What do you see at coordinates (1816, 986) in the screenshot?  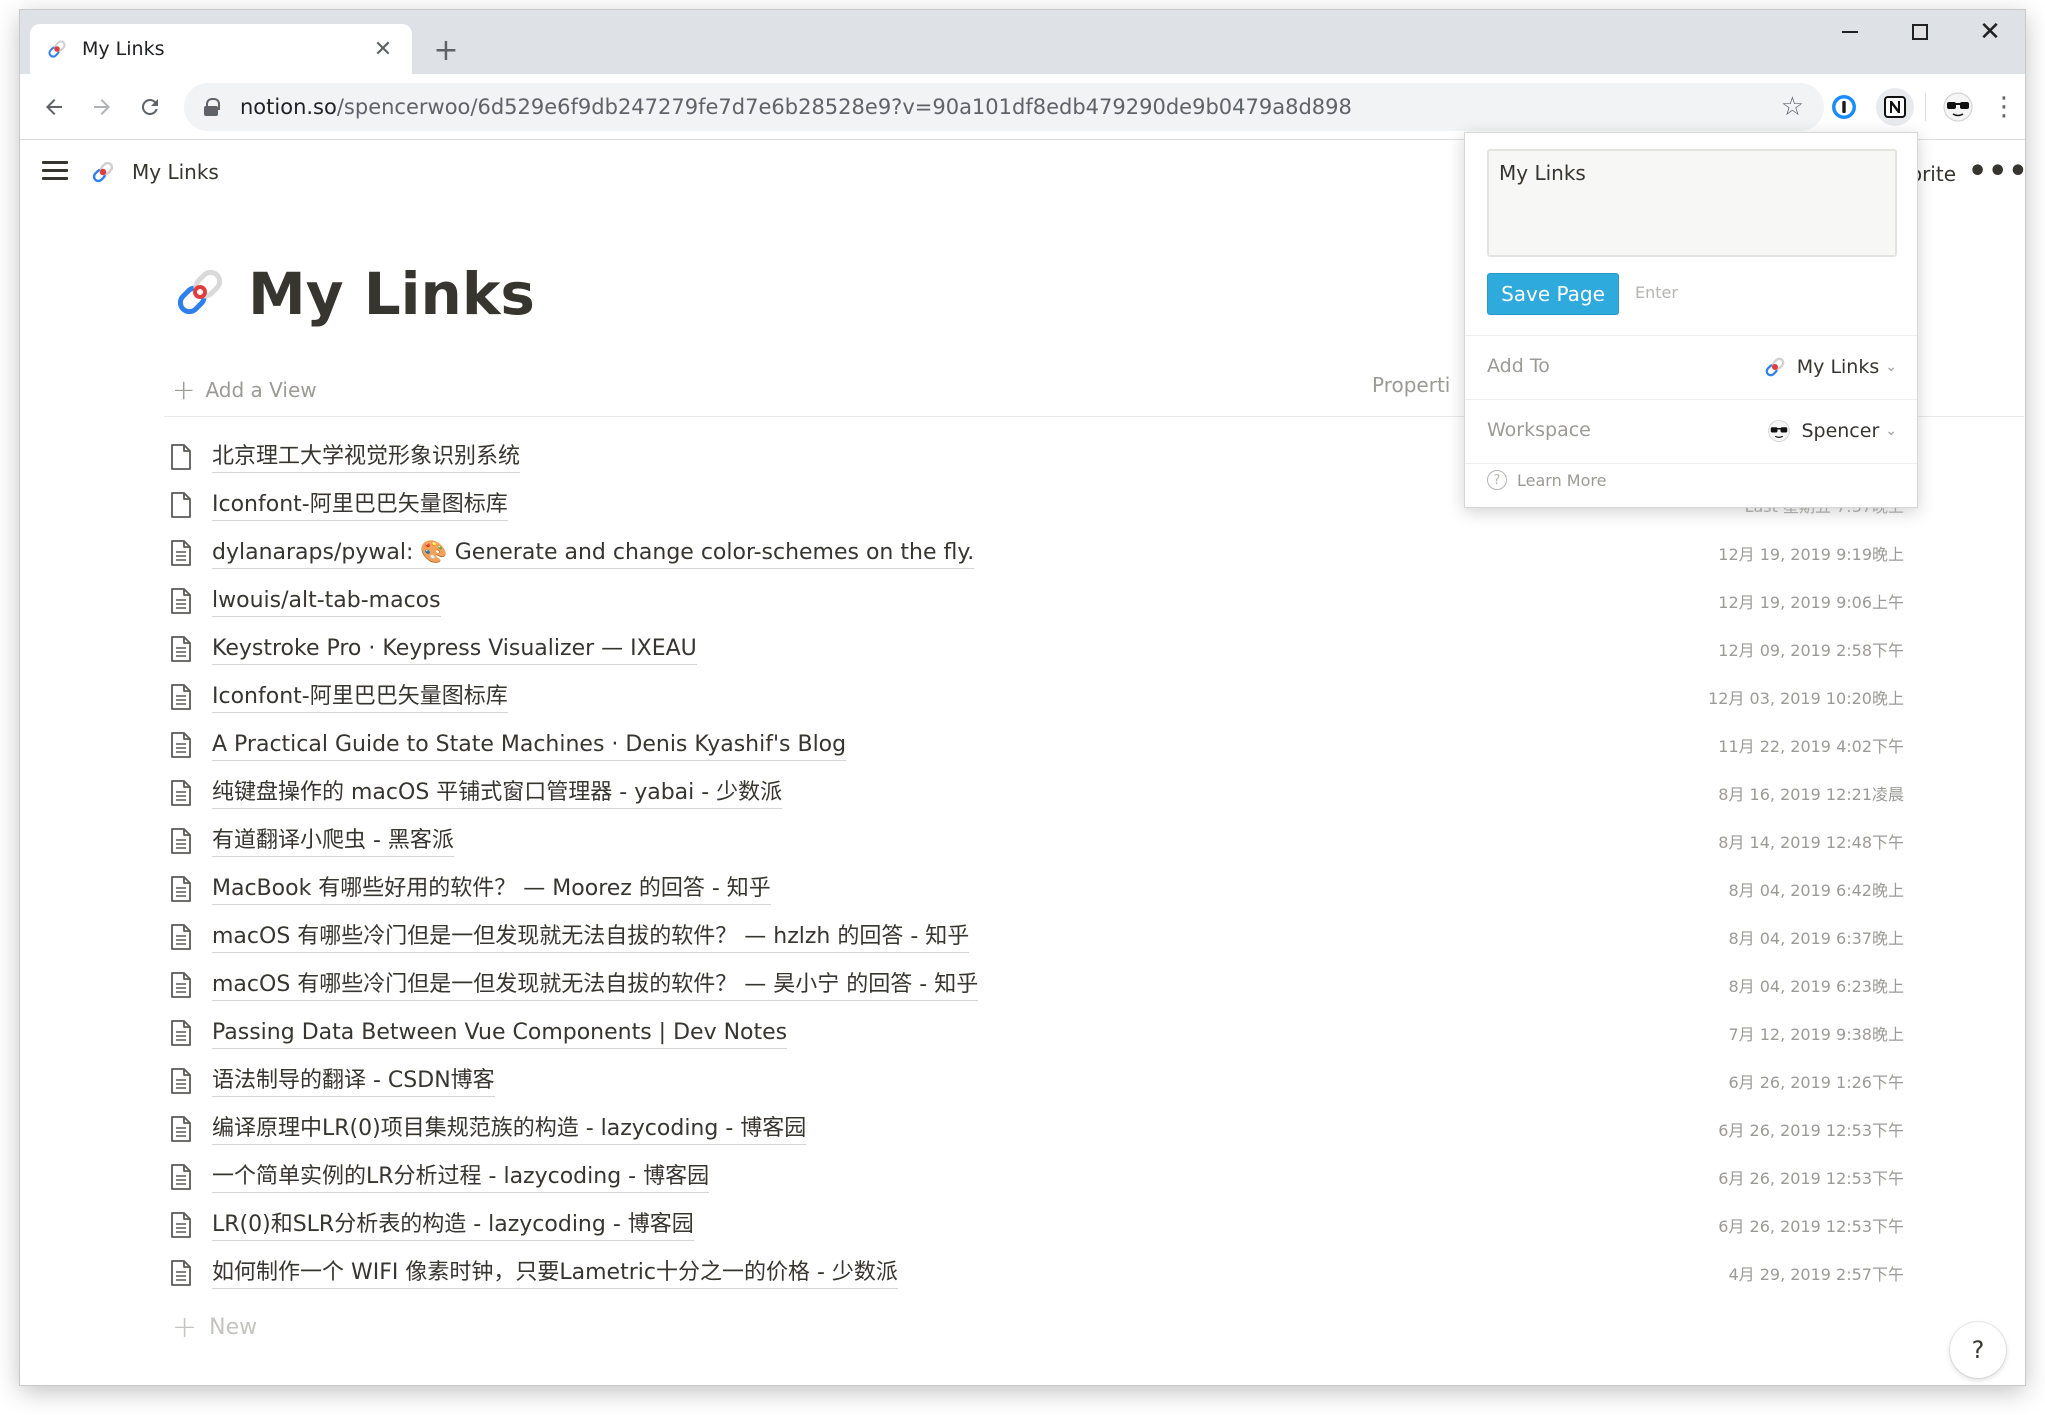 I see `created-date: 8月 04, 2019 6:23晚上` at bounding box center [1816, 986].